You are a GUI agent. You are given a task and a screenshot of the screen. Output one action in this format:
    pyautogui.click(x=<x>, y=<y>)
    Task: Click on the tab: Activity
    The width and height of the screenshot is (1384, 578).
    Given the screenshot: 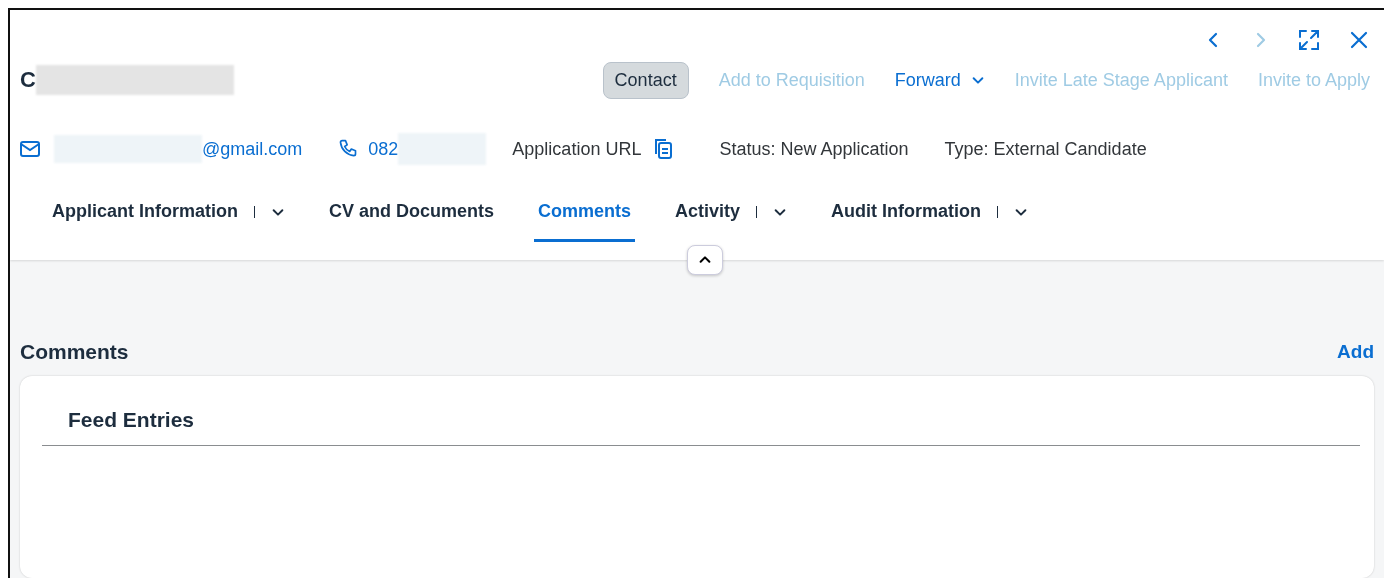 What is the action you would take?
    pyautogui.click(x=731, y=219)
    